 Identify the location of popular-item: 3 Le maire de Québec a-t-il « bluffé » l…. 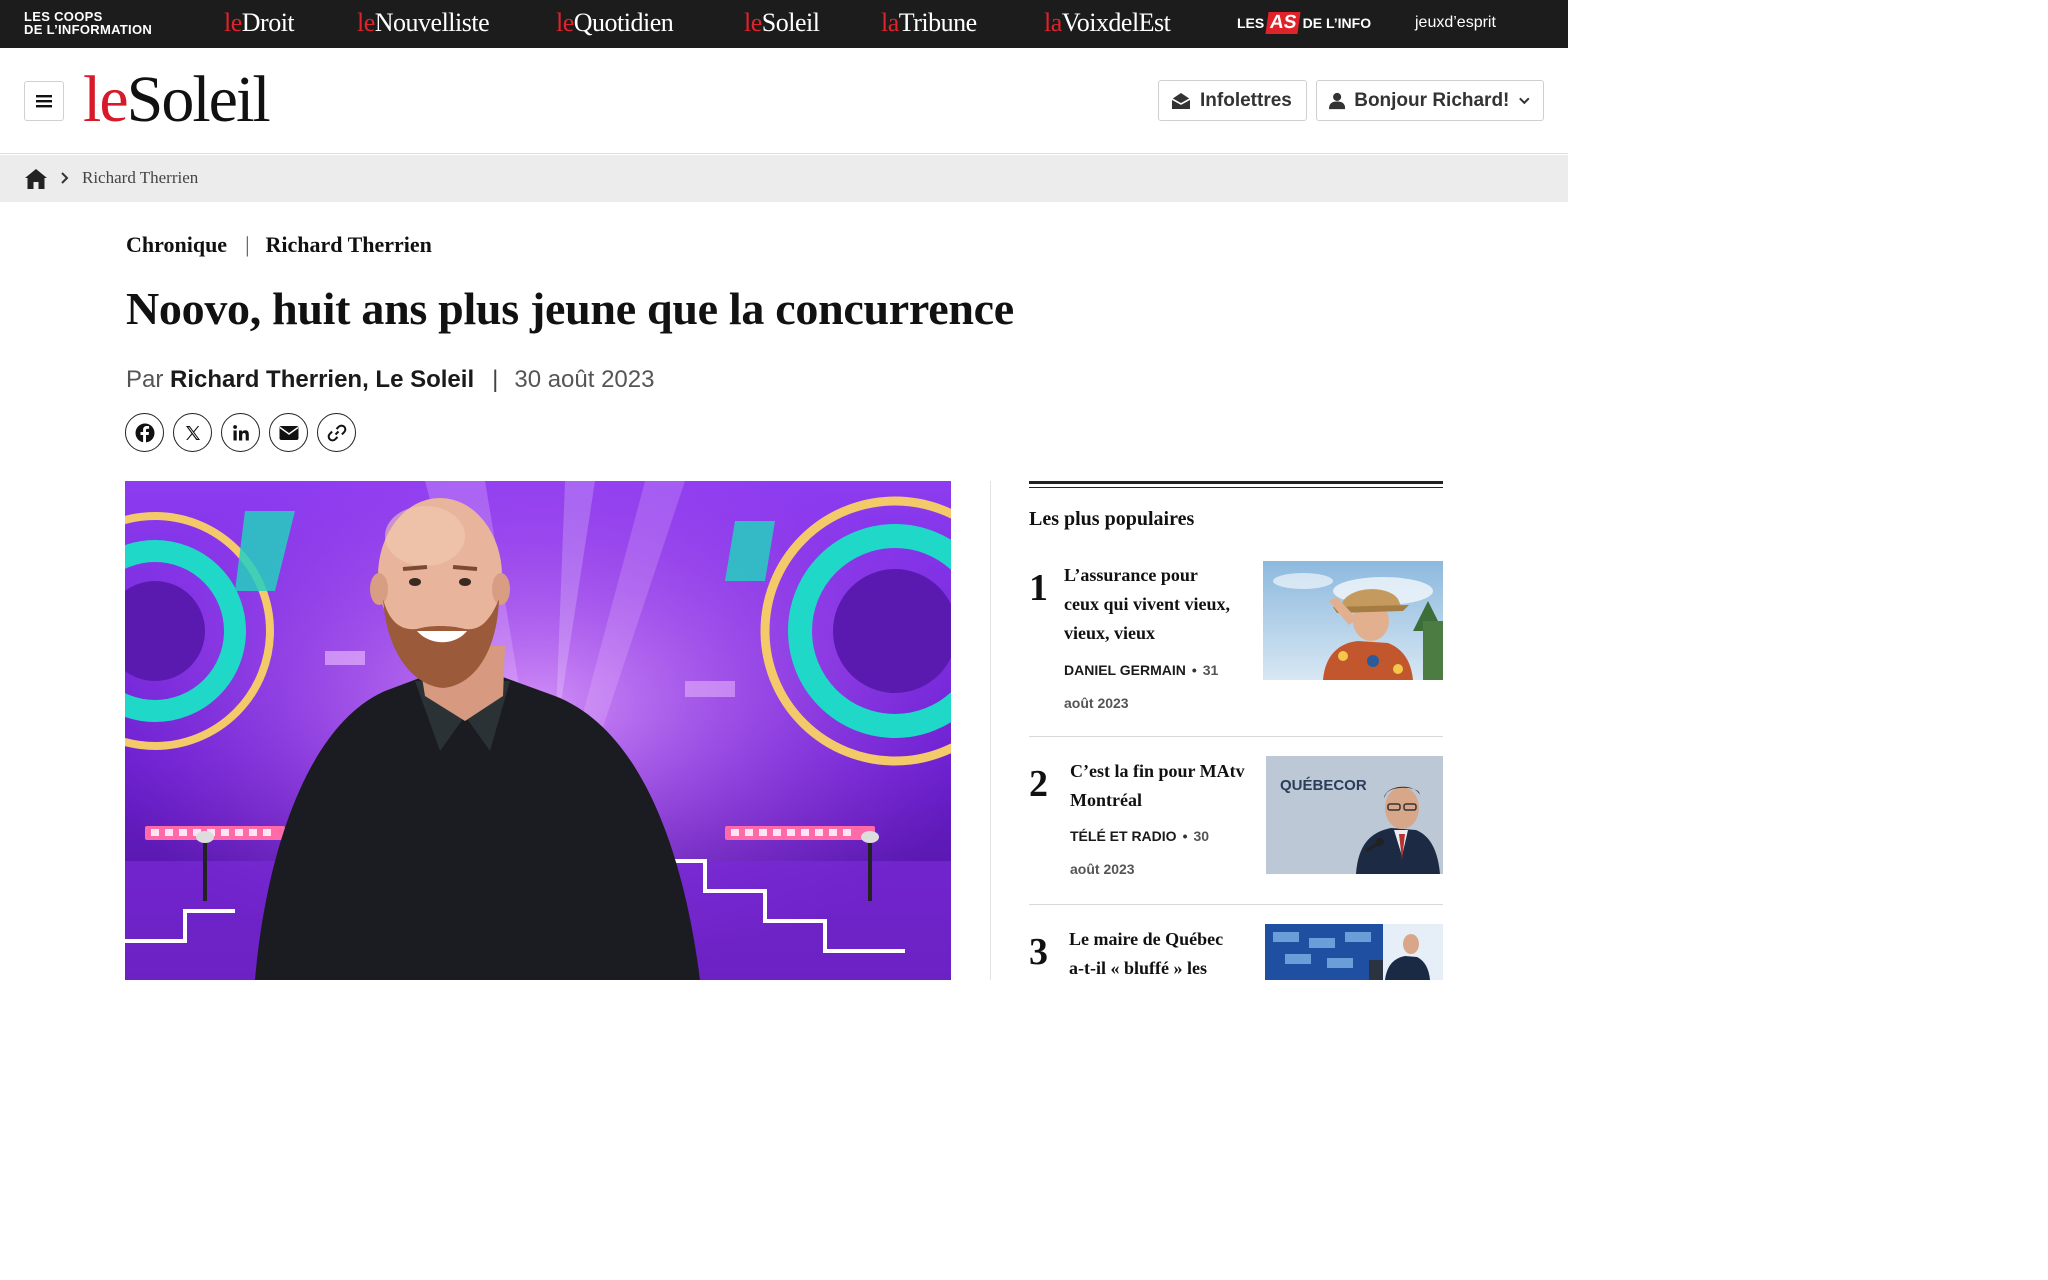
(1236, 952).